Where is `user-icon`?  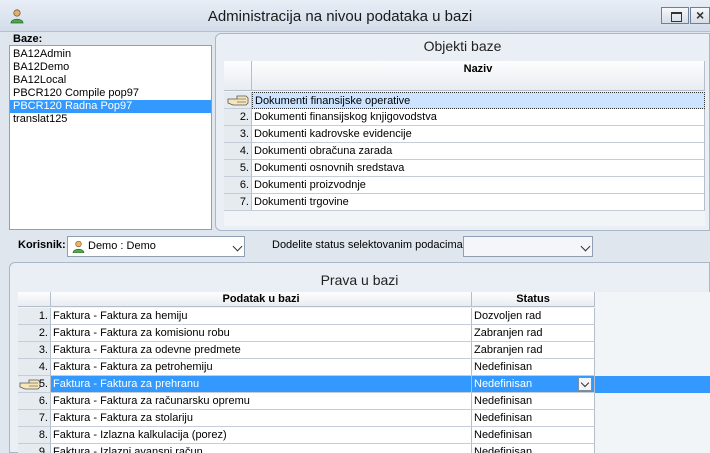 user-icon is located at coordinates (78, 246).